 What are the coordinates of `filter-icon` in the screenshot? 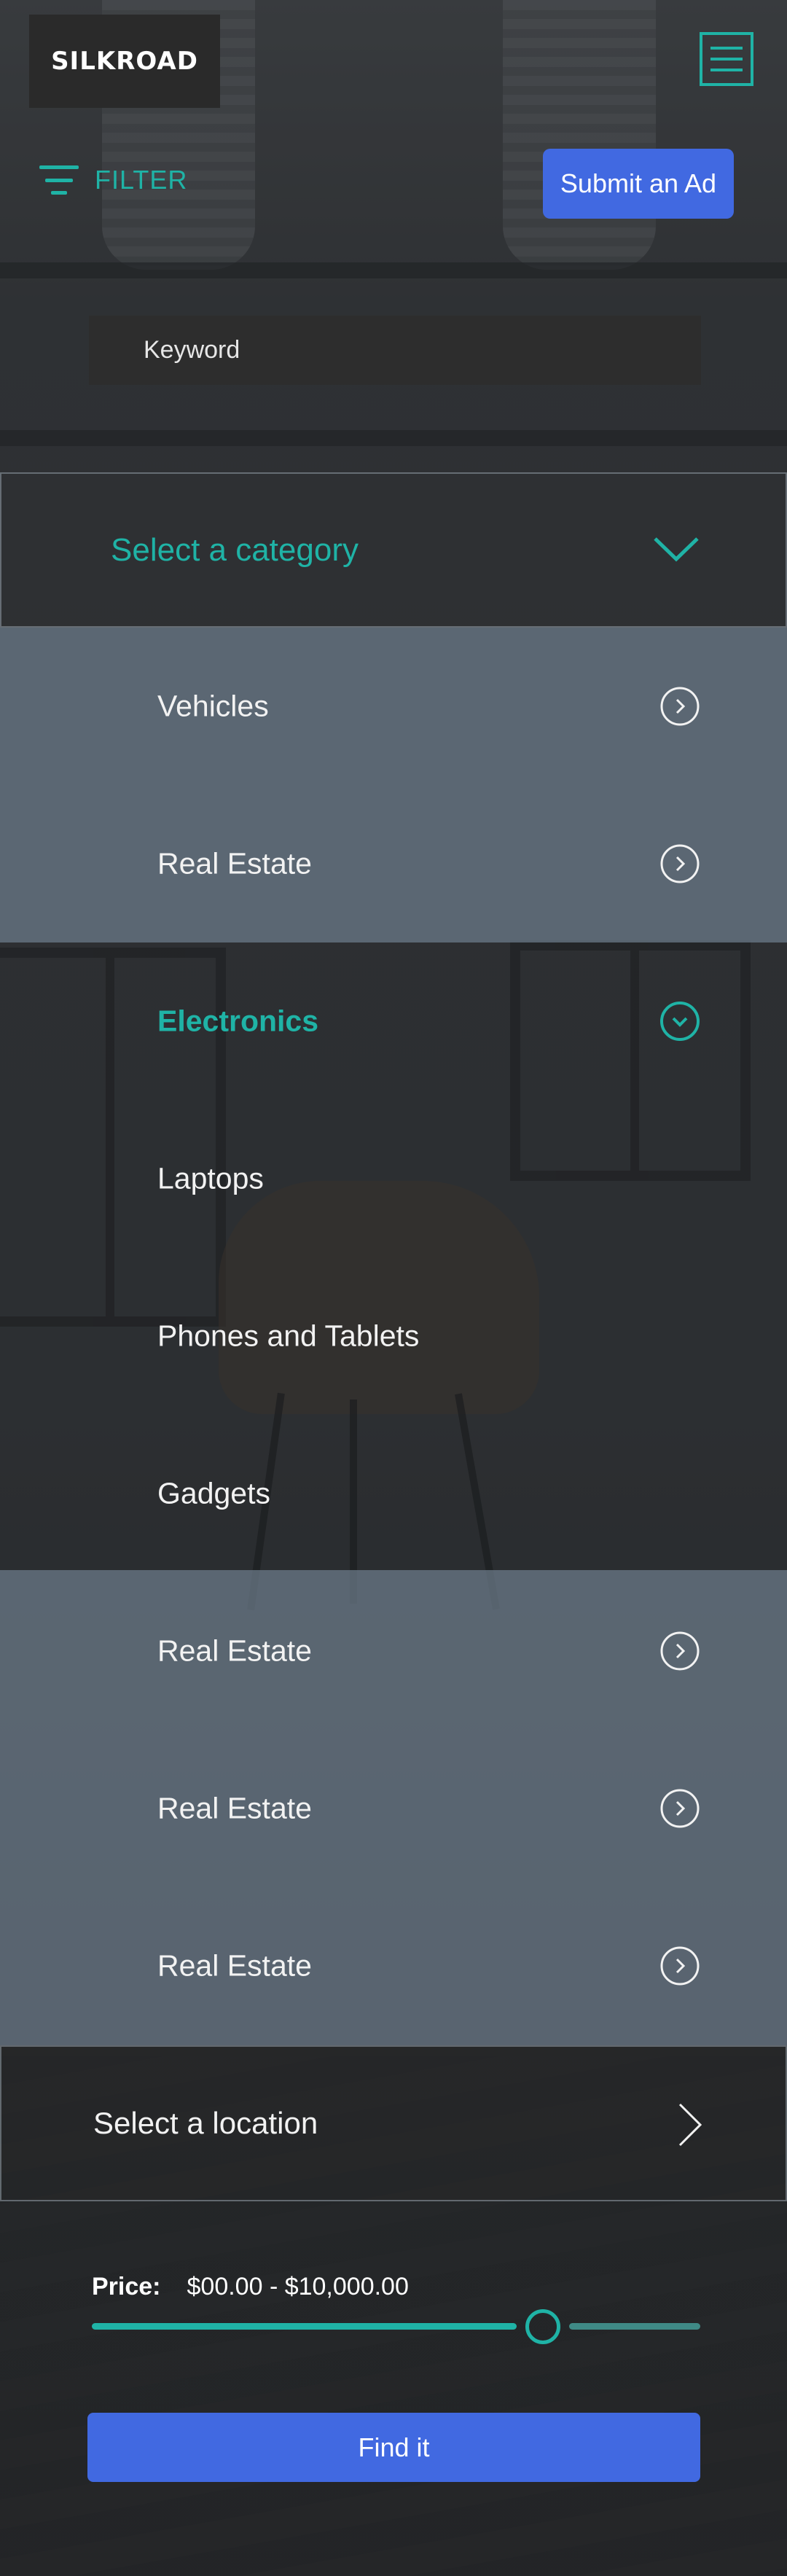 It's located at (59, 180).